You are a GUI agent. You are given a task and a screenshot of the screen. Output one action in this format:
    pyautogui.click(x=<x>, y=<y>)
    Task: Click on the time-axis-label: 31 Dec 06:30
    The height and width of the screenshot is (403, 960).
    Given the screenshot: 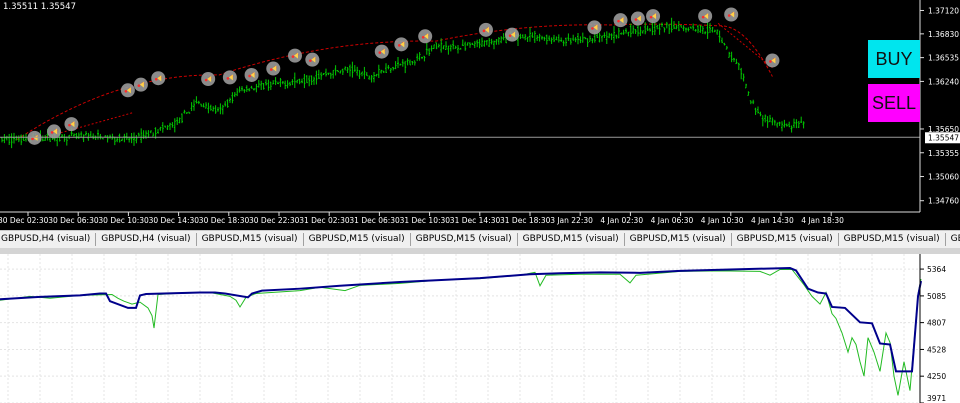 What is the action you would take?
    pyautogui.click(x=374, y=220)
    